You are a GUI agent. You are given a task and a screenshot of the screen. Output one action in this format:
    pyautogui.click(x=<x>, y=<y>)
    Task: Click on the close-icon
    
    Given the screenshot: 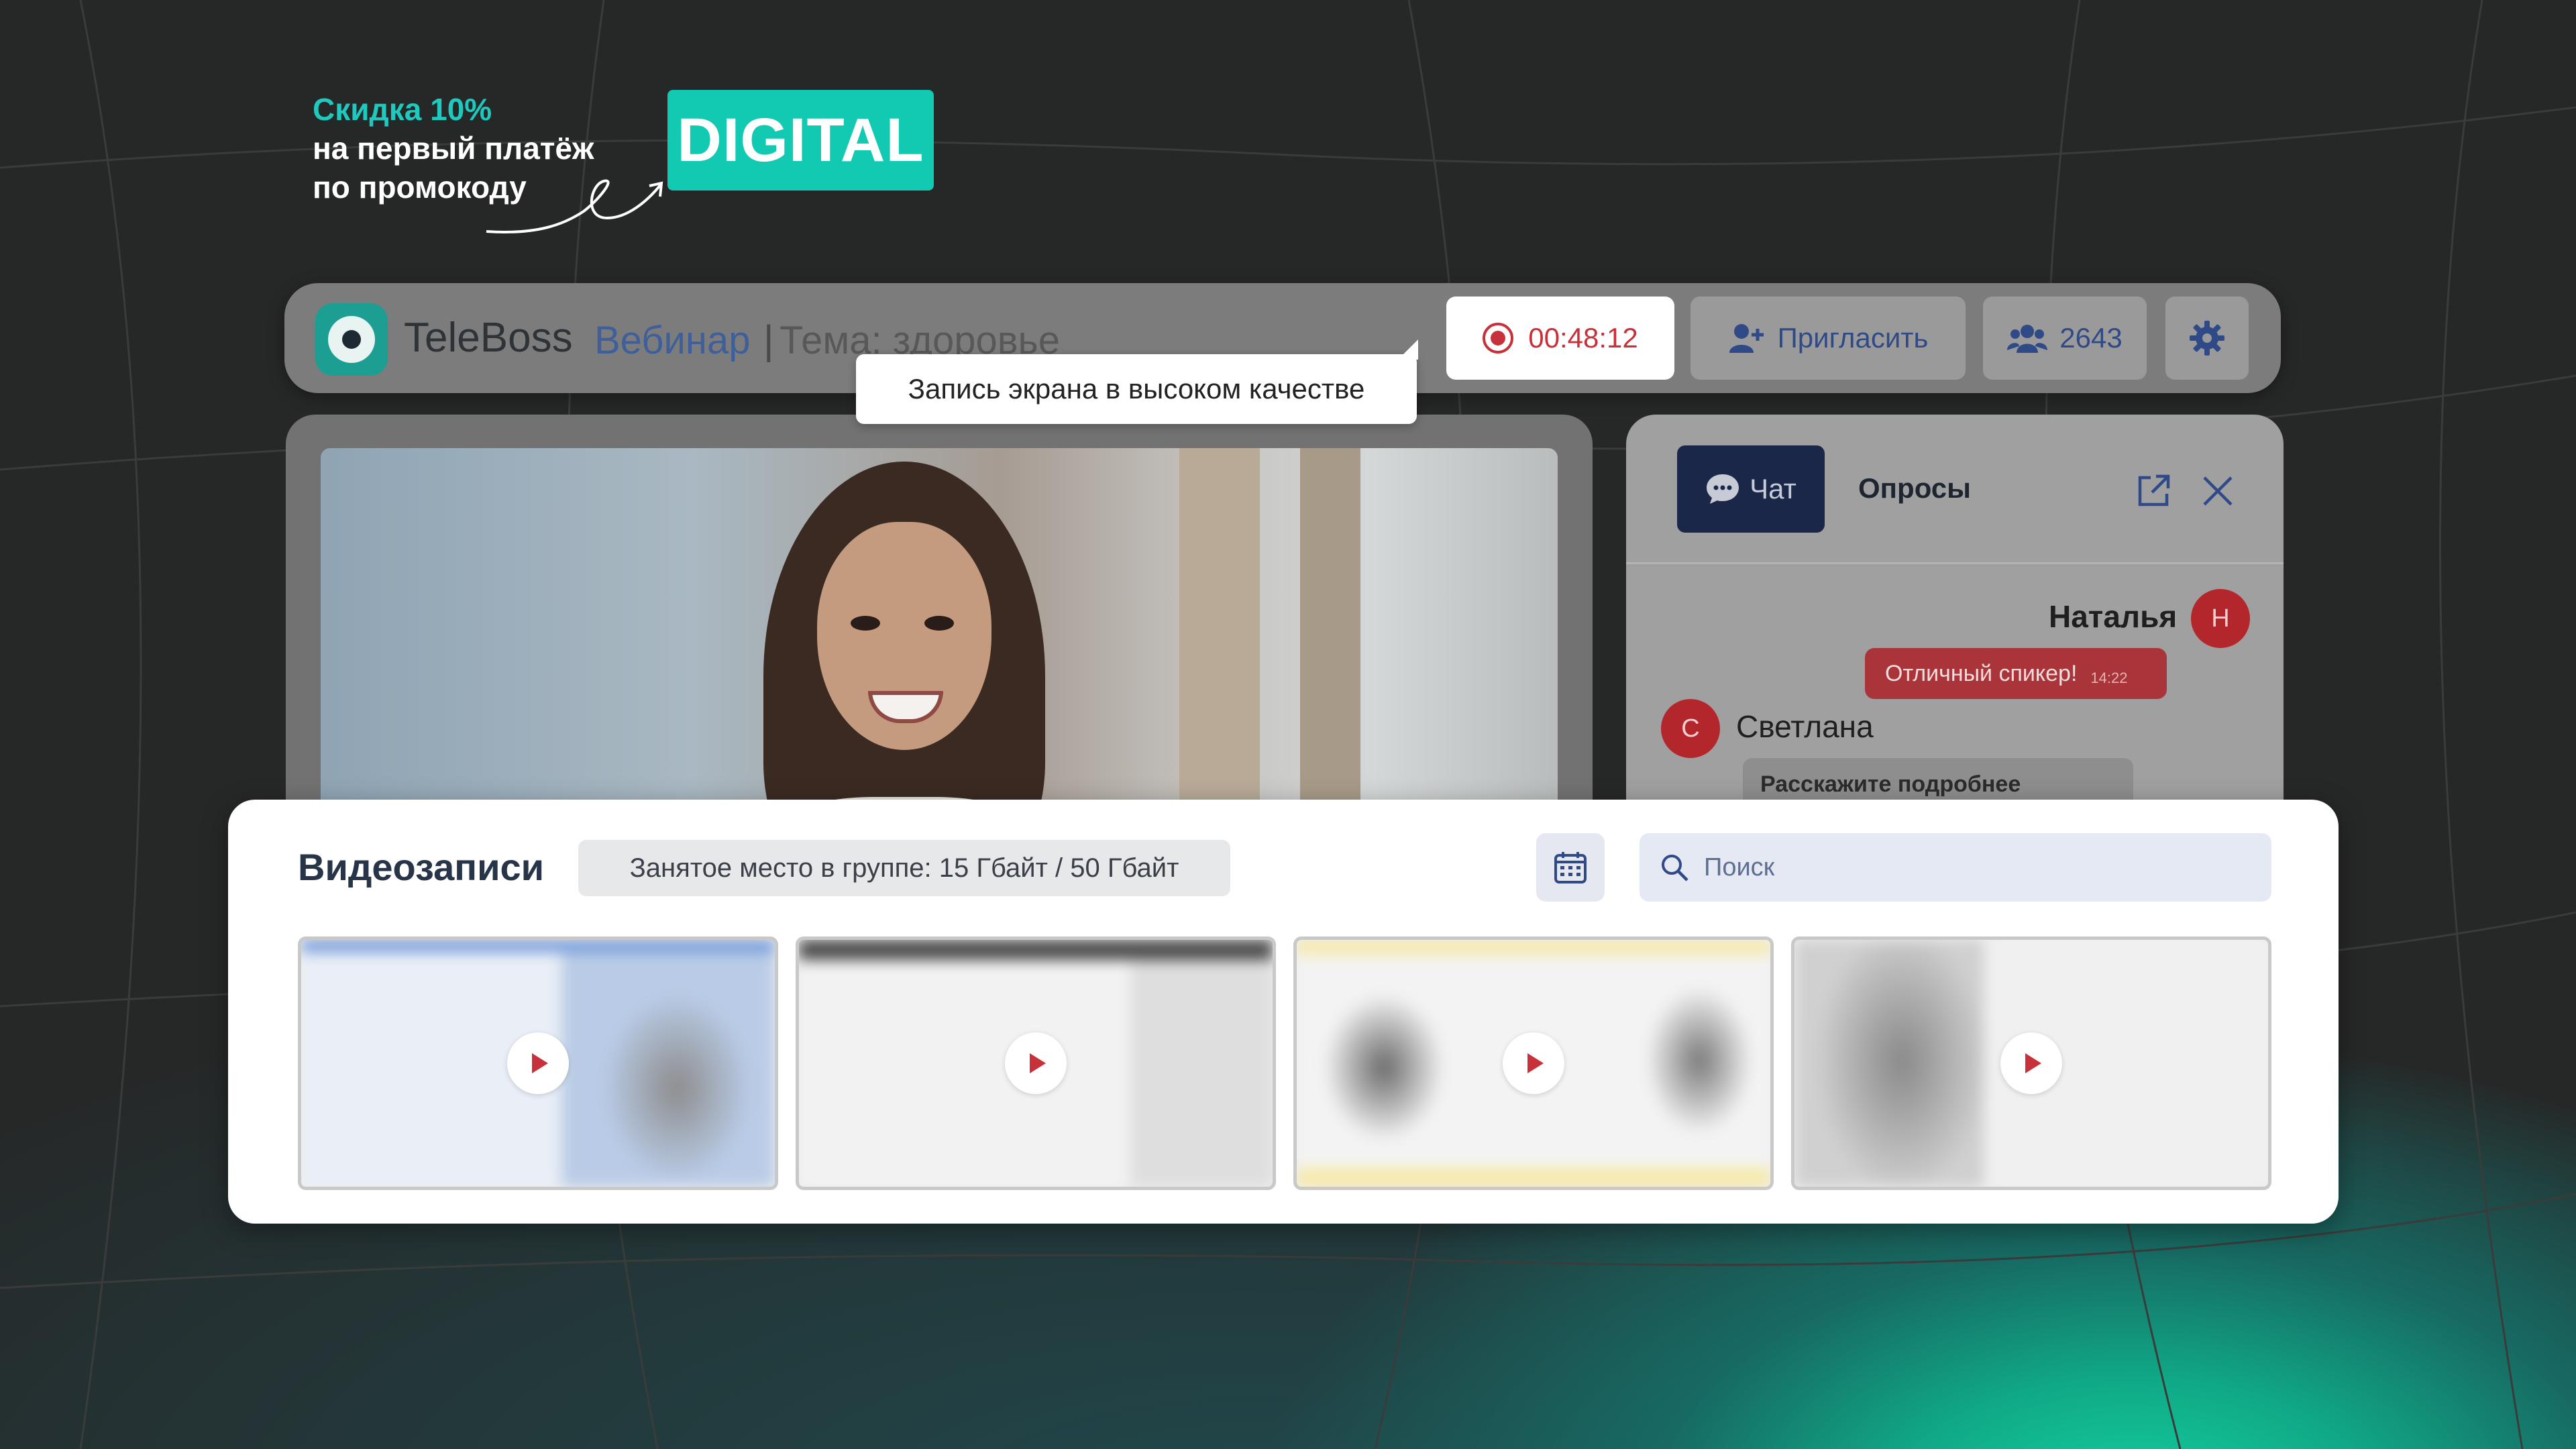 What is the action you would take?
    pyautogui.click(x=2218, y=491)
    